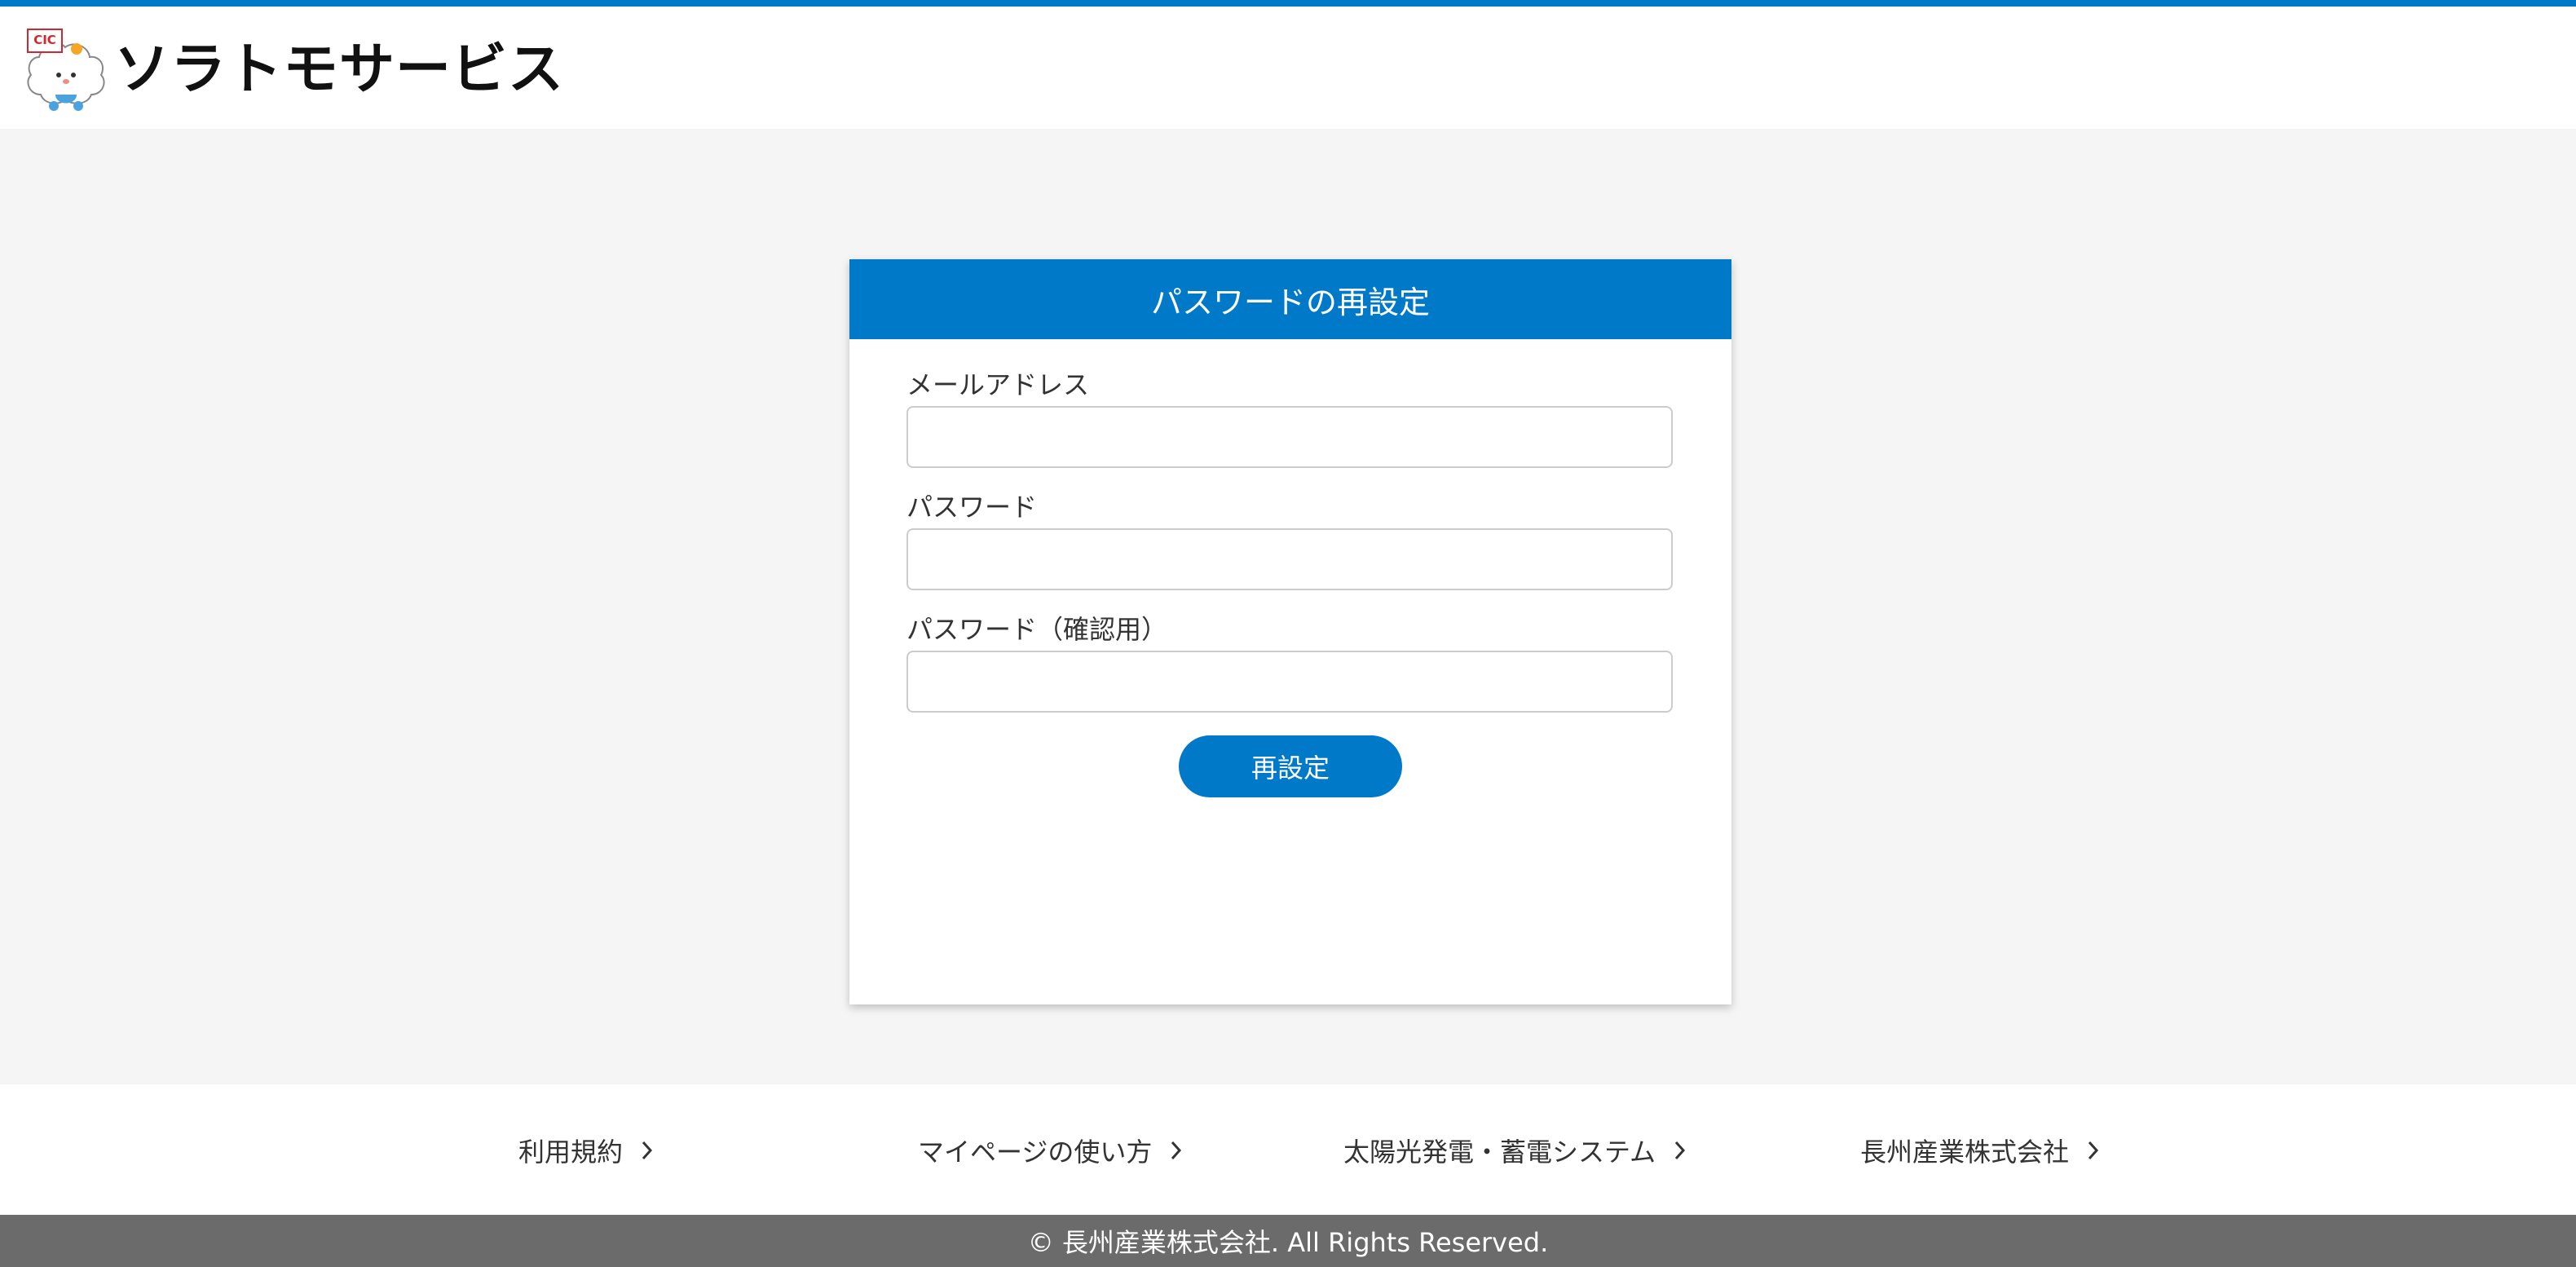 The image size is (2576, 1267). I want to click on footer-link-solar-storage: 太陽光発電・蓄電システム, so click(1515, 1150).